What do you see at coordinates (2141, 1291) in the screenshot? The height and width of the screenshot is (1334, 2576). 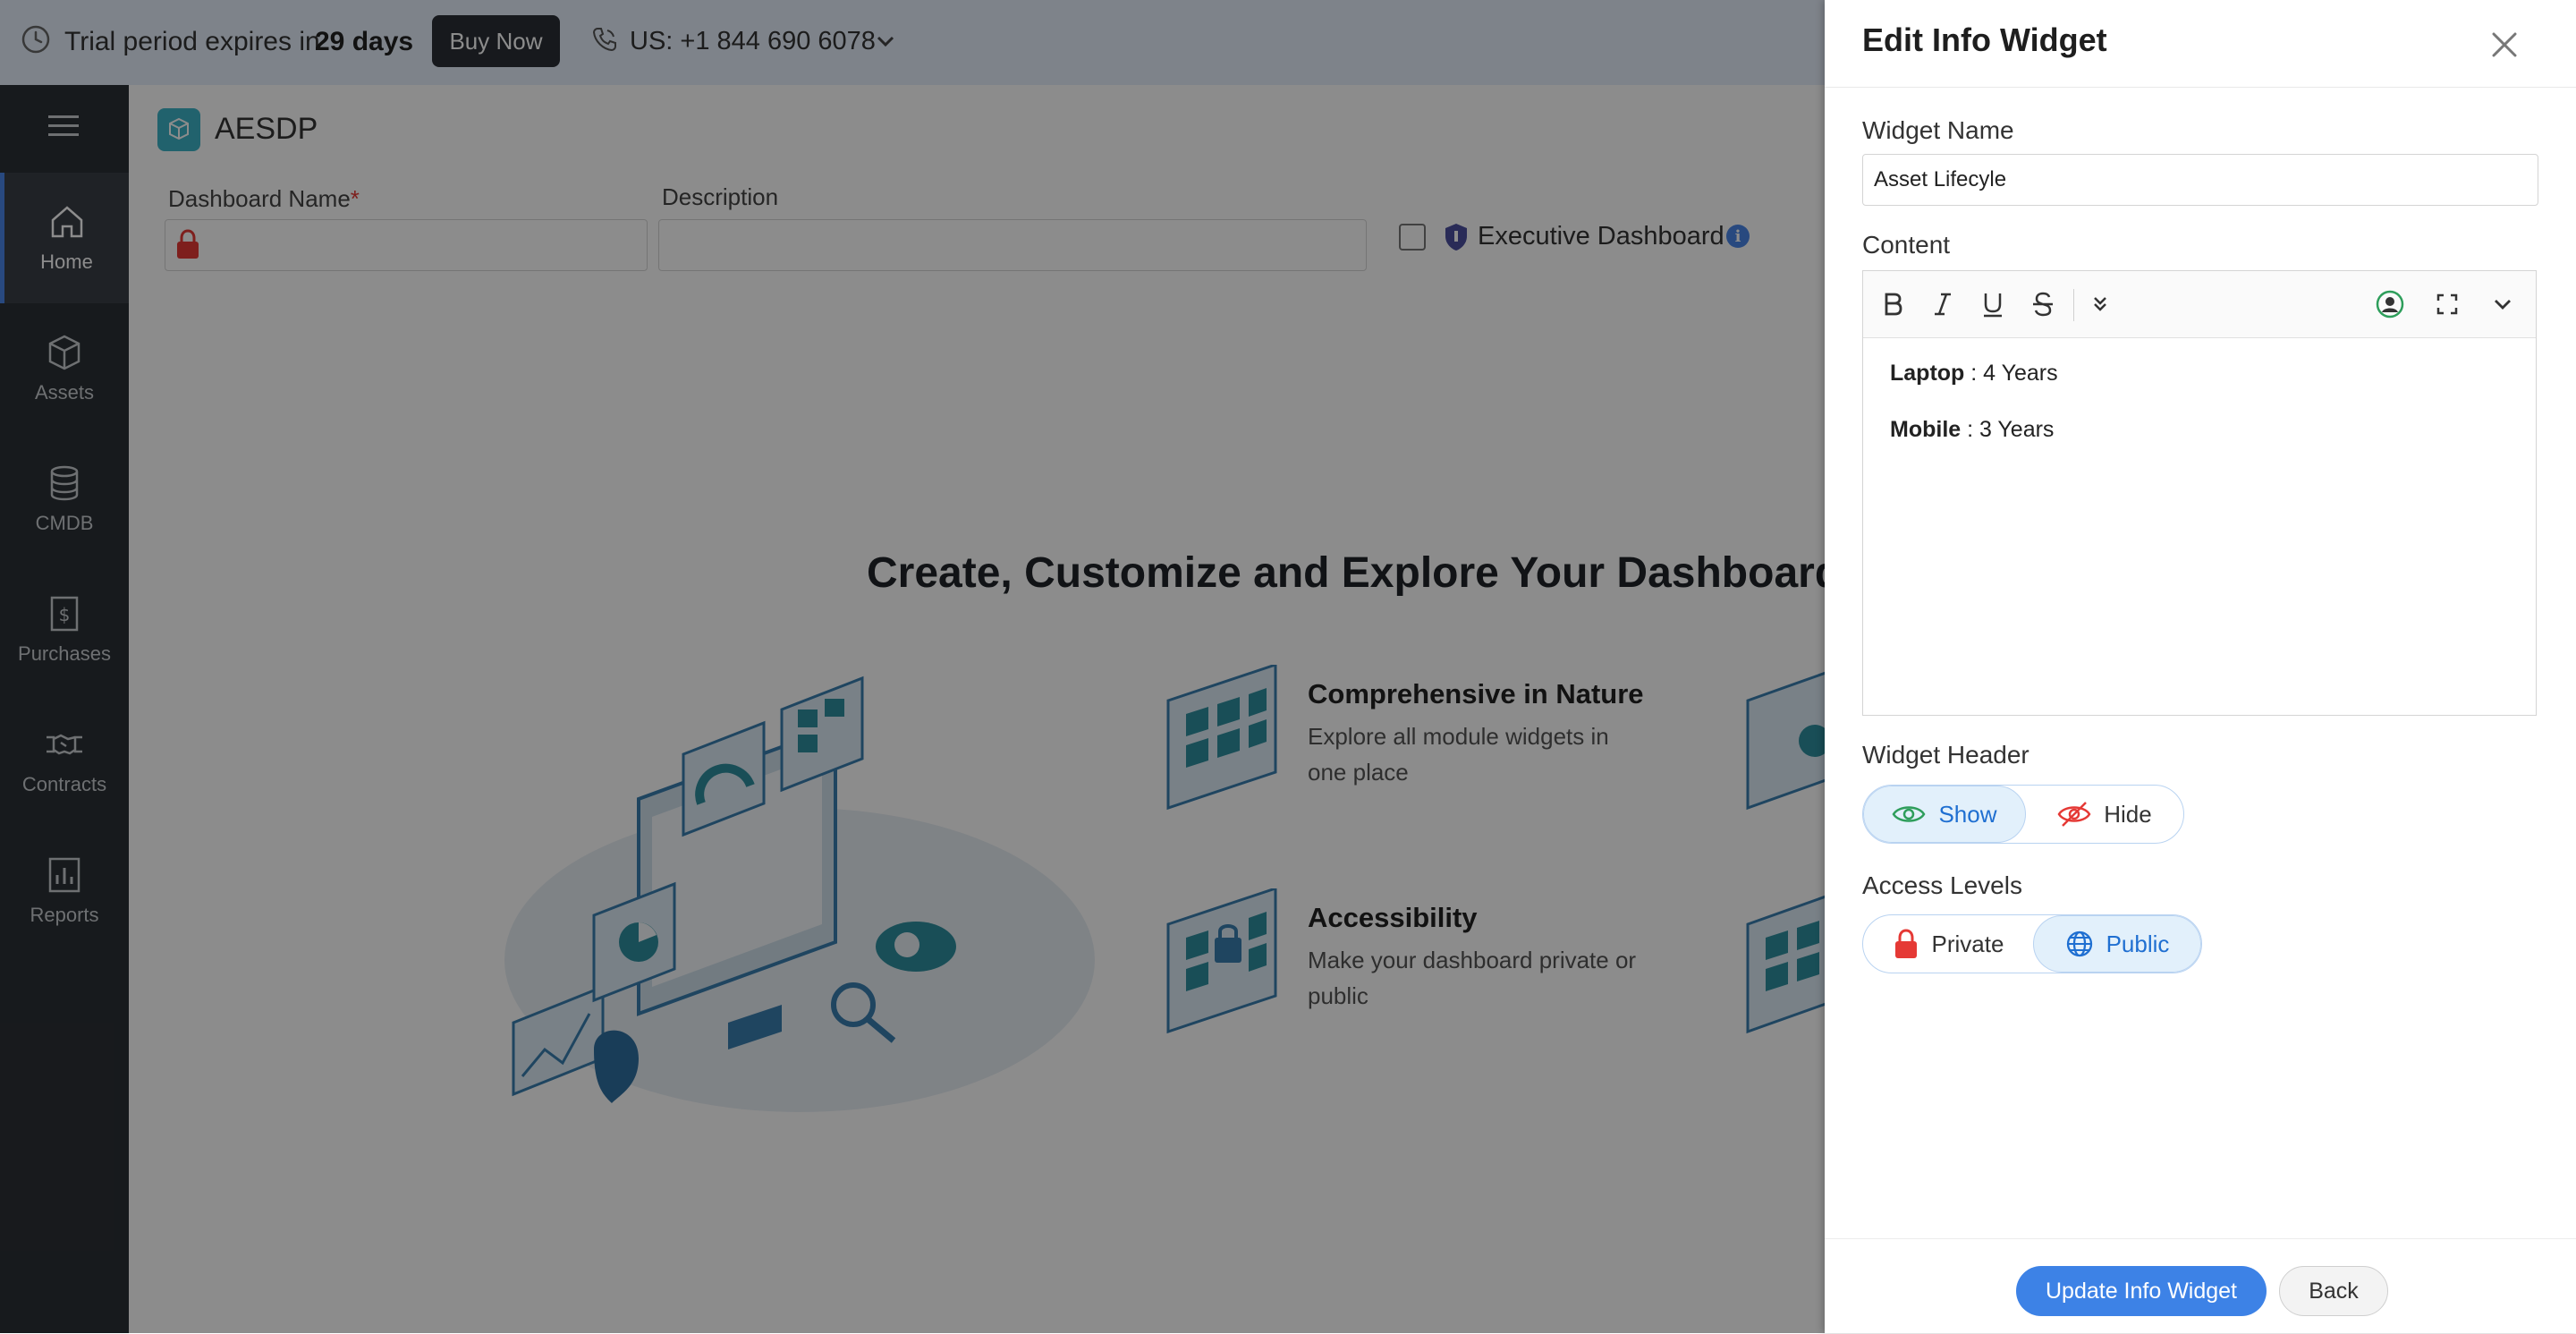 I see `update-info-widget-button: Update Info Widget` at bounding box center [2141, 1291].